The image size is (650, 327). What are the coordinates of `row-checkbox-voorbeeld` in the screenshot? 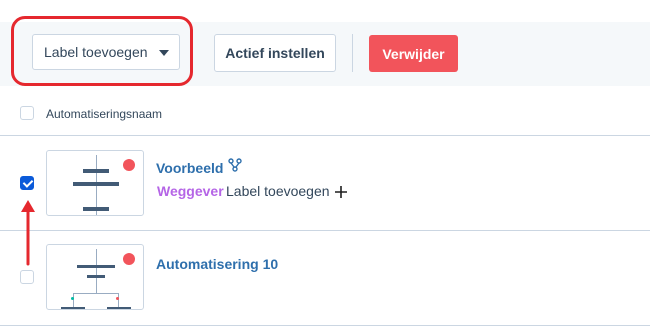 It's located at (27, 183).